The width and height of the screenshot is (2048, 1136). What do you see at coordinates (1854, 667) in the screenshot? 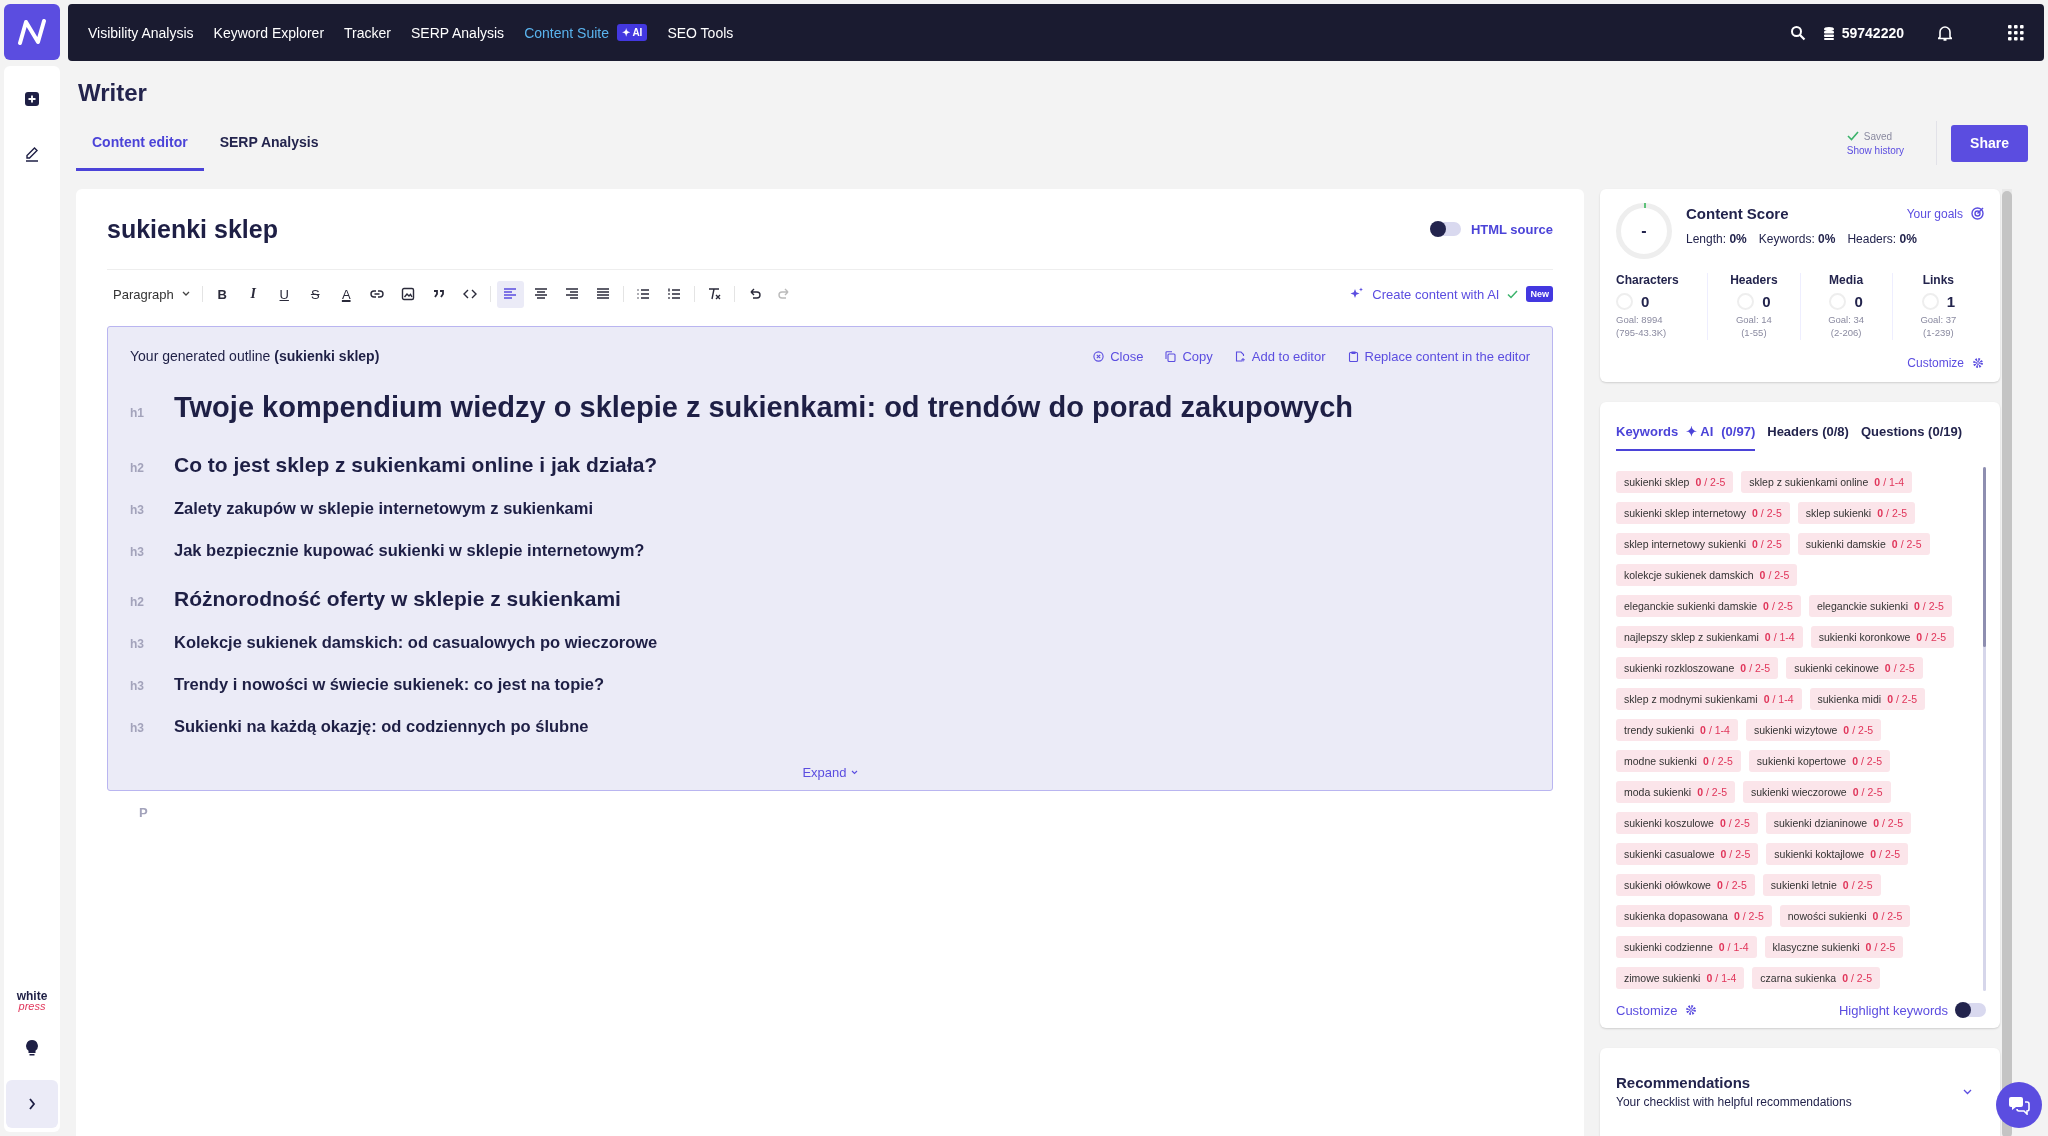
I see `keyword-tag: sukienki cekinowe 0 / 2-5` at bounding box center [1854, 667].